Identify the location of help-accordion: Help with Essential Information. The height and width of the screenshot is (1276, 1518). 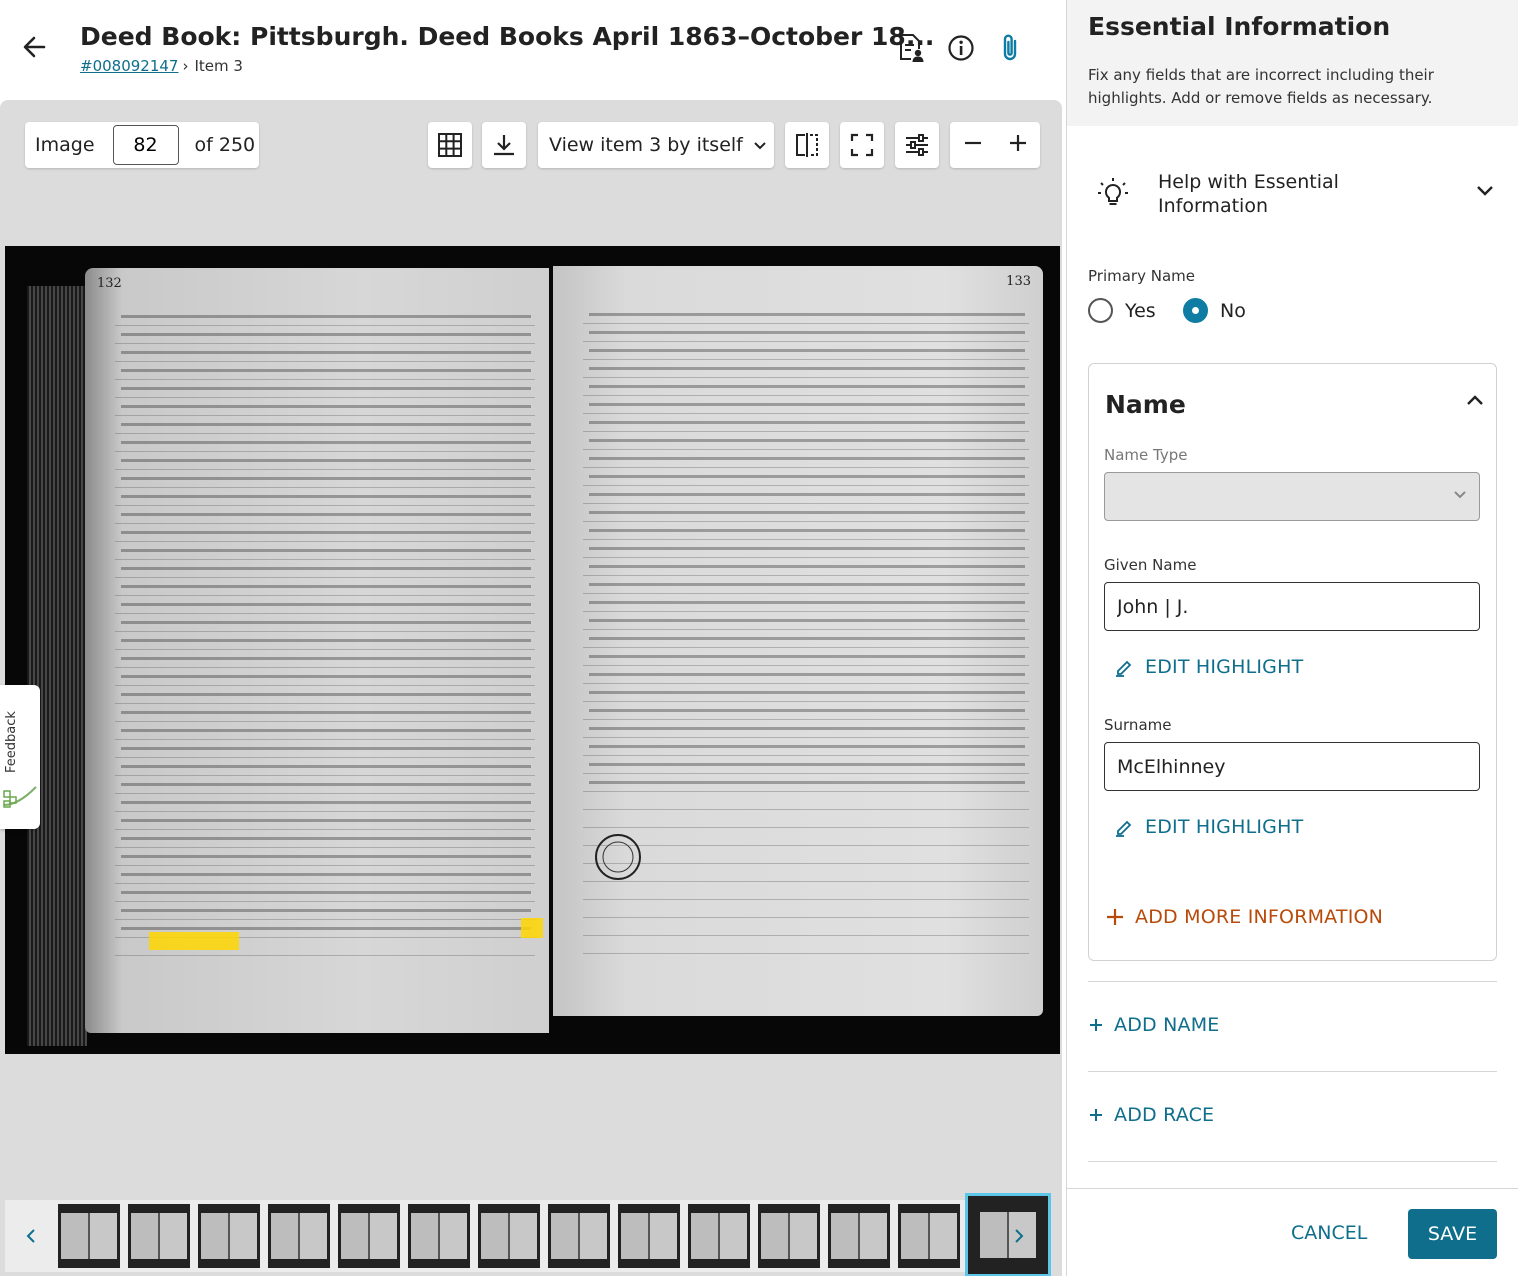
(1293, 196).